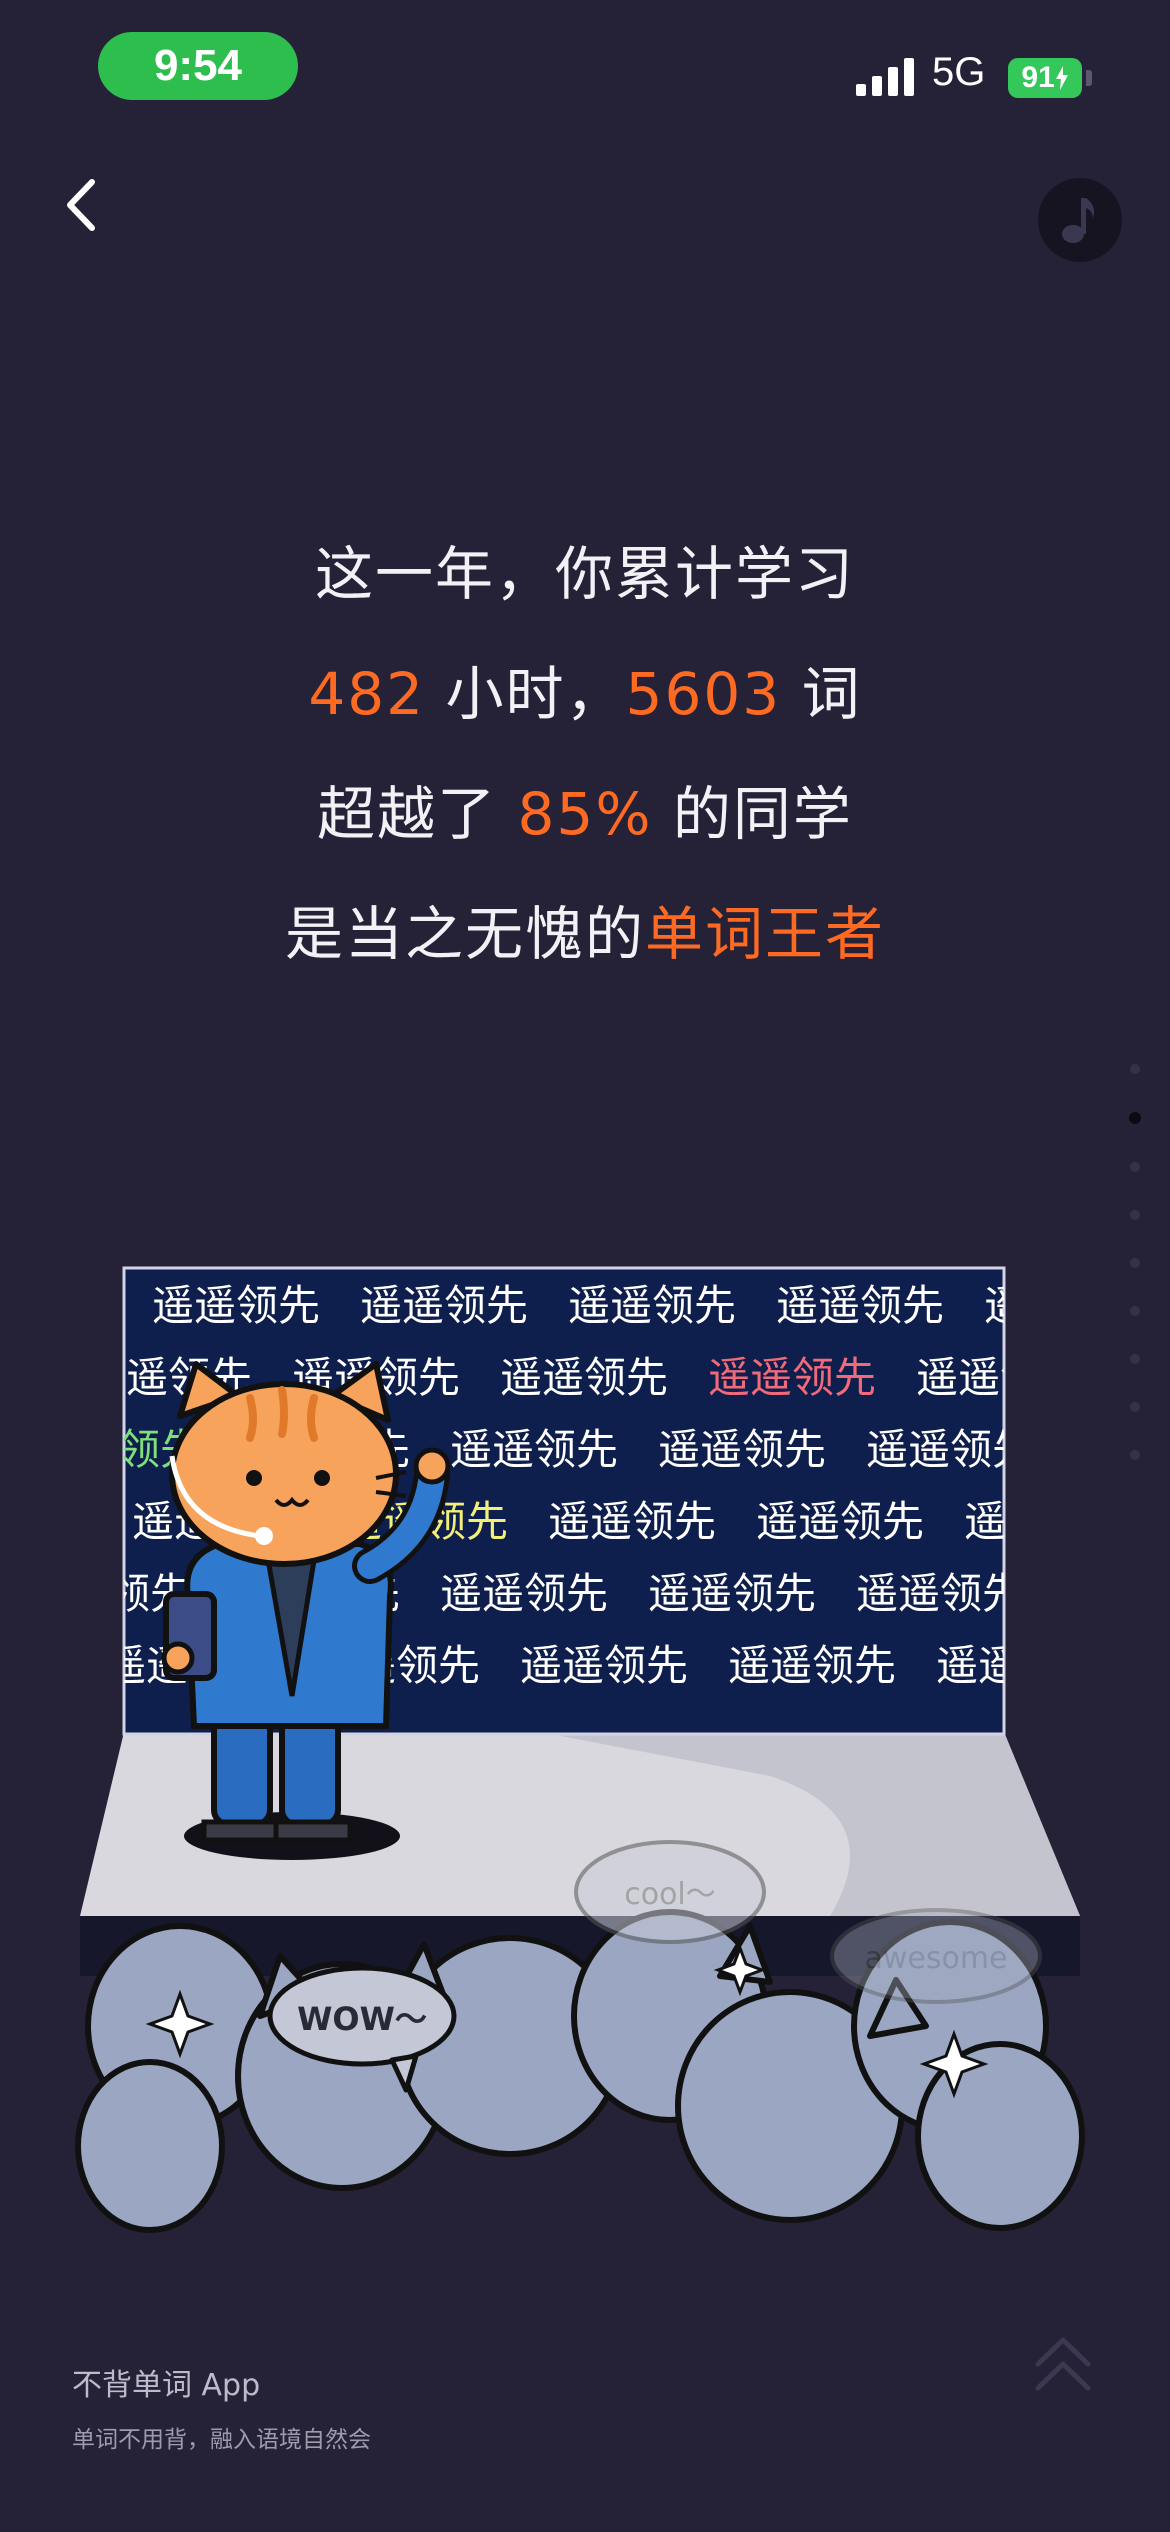 The width and height of the screenshot is (1170, 2532). What do you see at coordinates (1135, 1281) in the screenshot?
I see `page-indicator` at bounding box center [1135, 1281].